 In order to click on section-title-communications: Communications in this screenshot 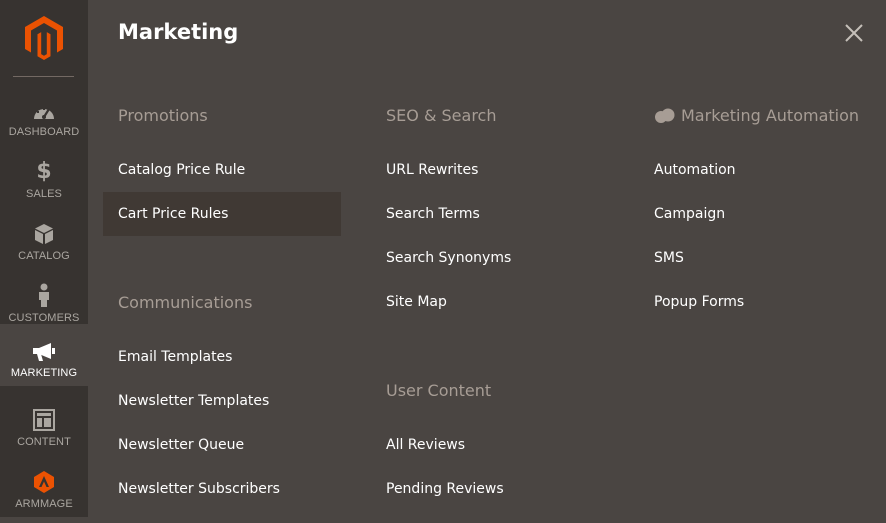, I will do `click(185, 302)`.